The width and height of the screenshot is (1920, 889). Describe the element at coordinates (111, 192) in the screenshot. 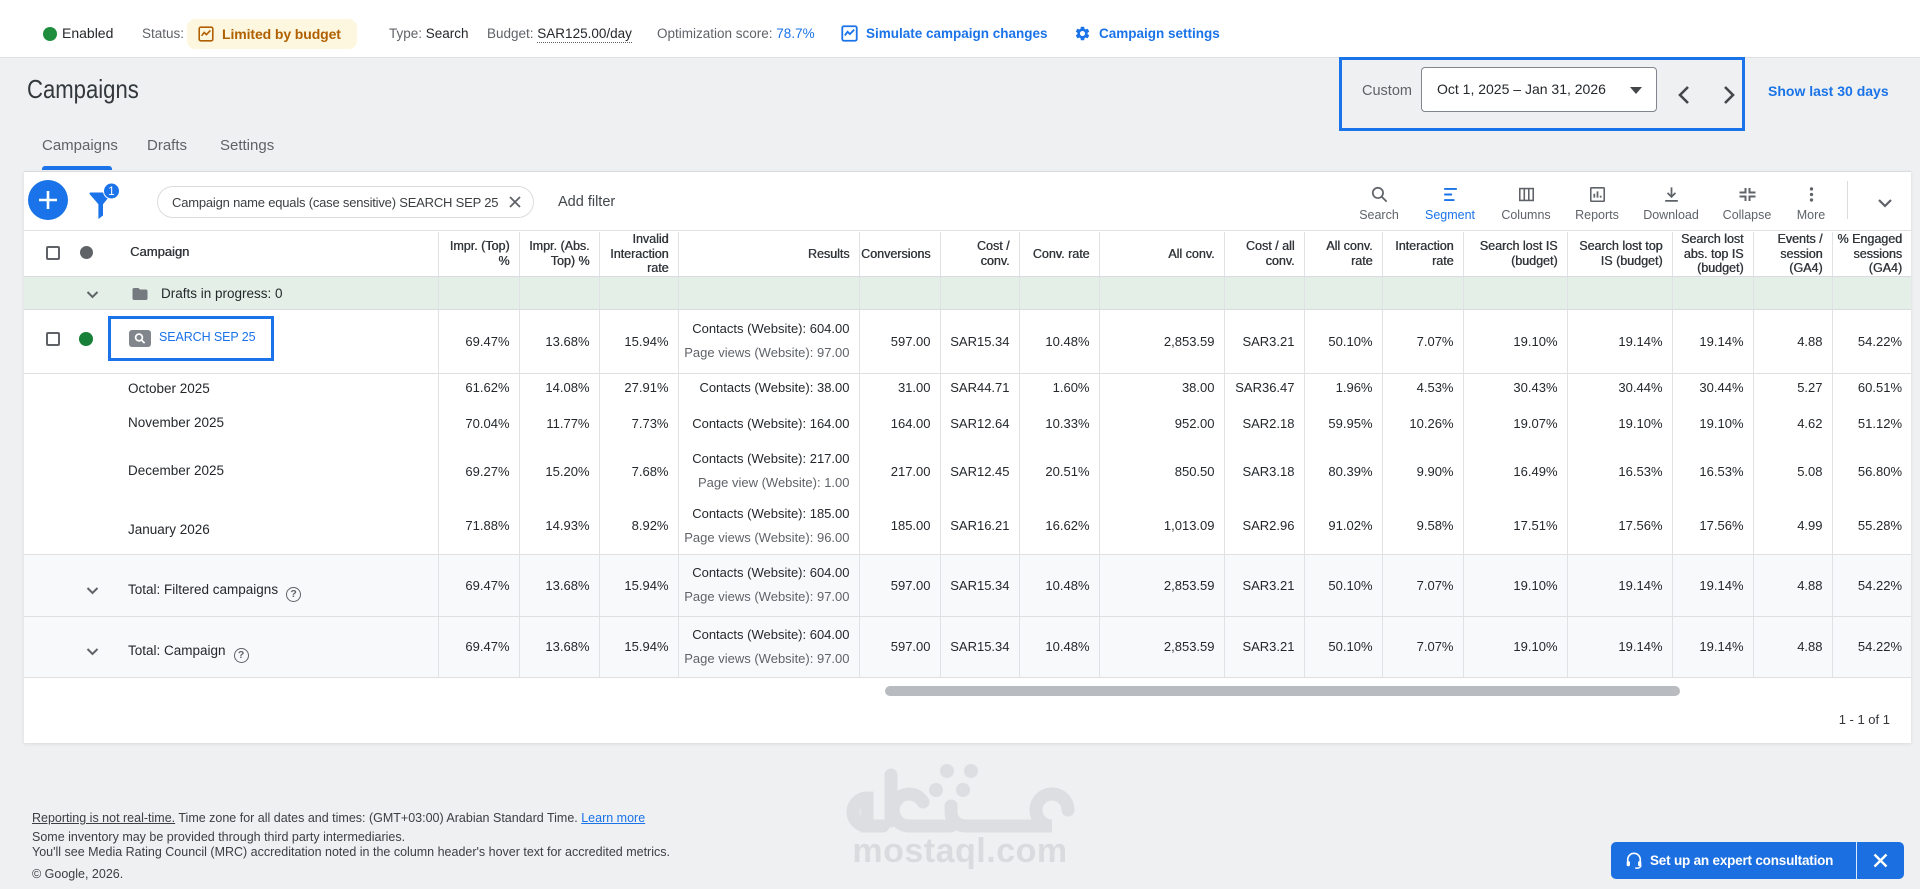

I see `svg-text: 1` at that location.